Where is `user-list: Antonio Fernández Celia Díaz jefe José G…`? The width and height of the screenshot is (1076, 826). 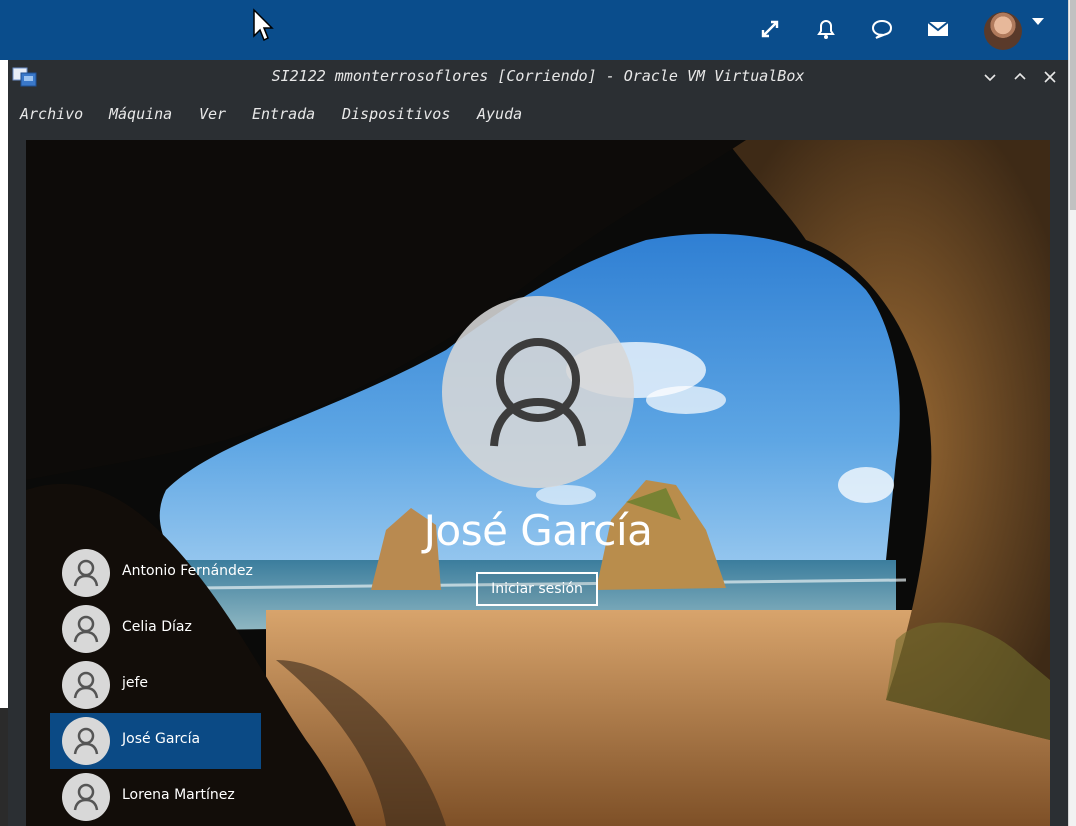 user-list: Antonio Fernández Celia Díaz jefe José G… is located at coordinates (155, 685).